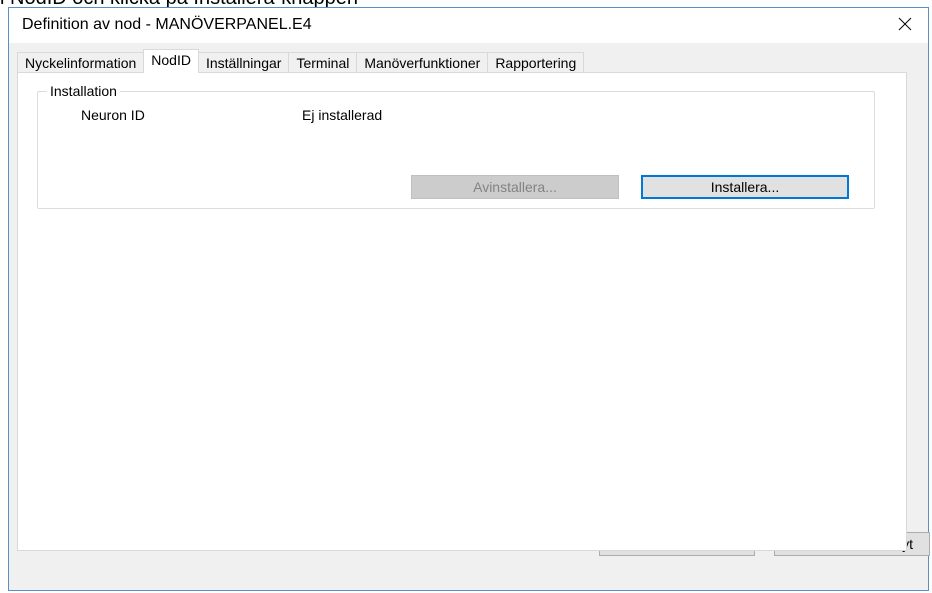  I want to click on tab-rapportering: Rapportering, so click(536, 62).